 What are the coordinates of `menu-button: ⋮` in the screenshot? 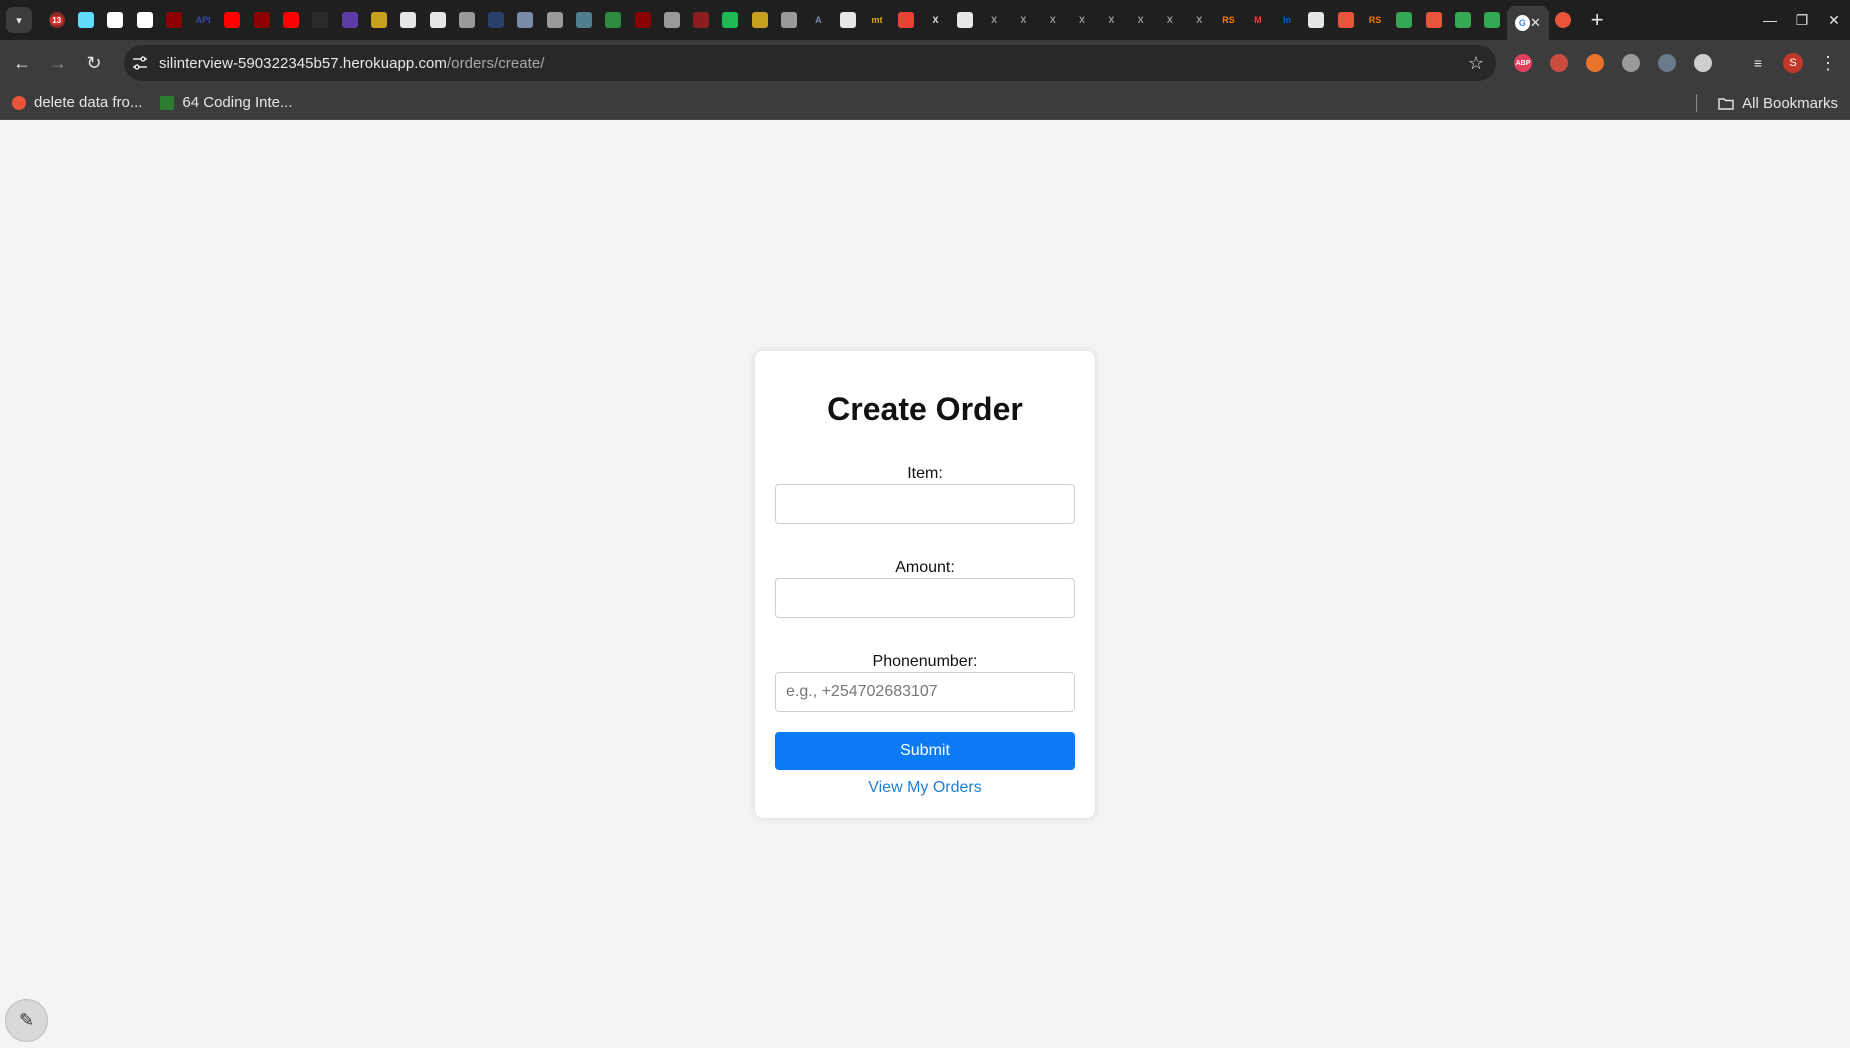 It's located at (1828, 63).